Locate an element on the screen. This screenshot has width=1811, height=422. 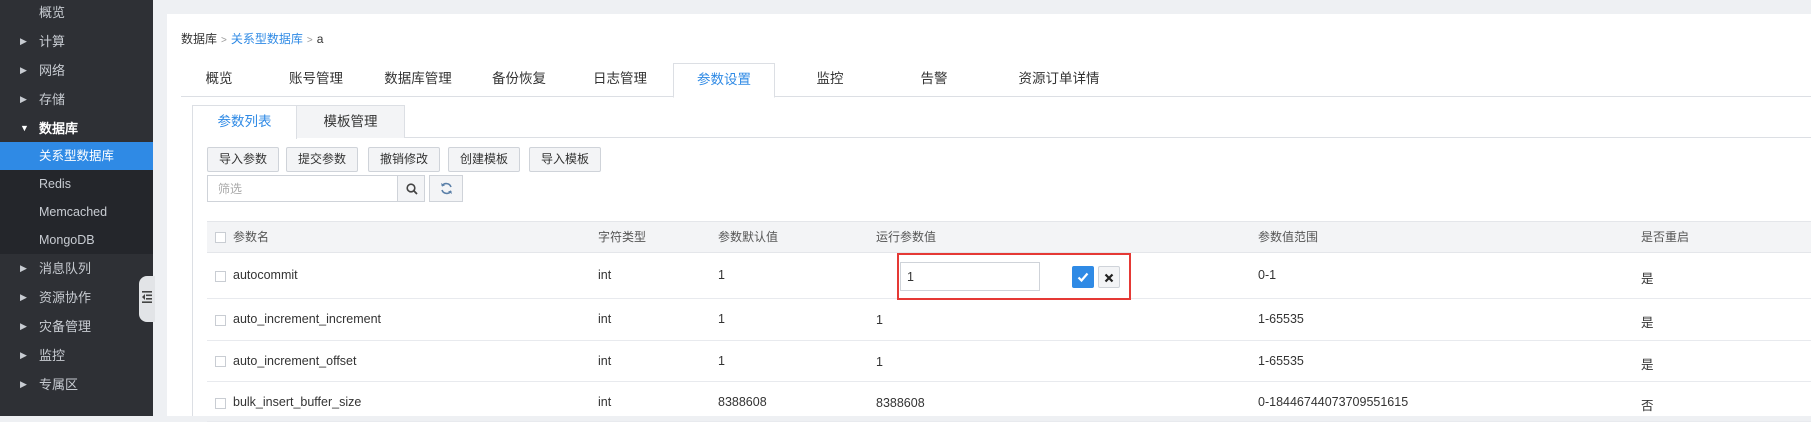
tab-overview: 概览 is located at coordinates (219, 80).